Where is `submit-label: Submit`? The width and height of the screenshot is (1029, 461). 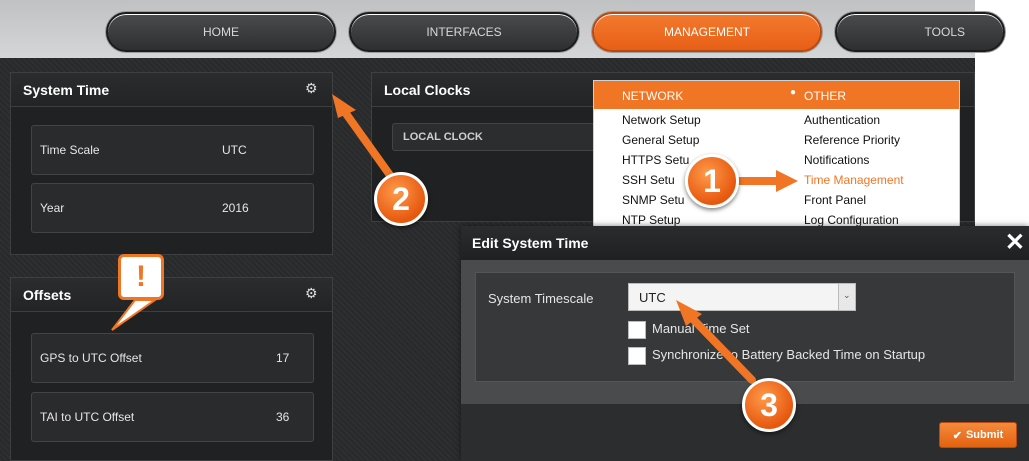
submit-label: Submit is located at coordinates (984, 435).